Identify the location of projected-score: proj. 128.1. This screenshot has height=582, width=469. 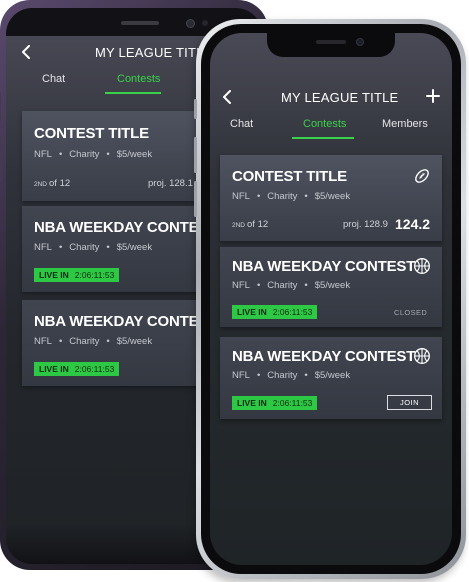
(170, 183).